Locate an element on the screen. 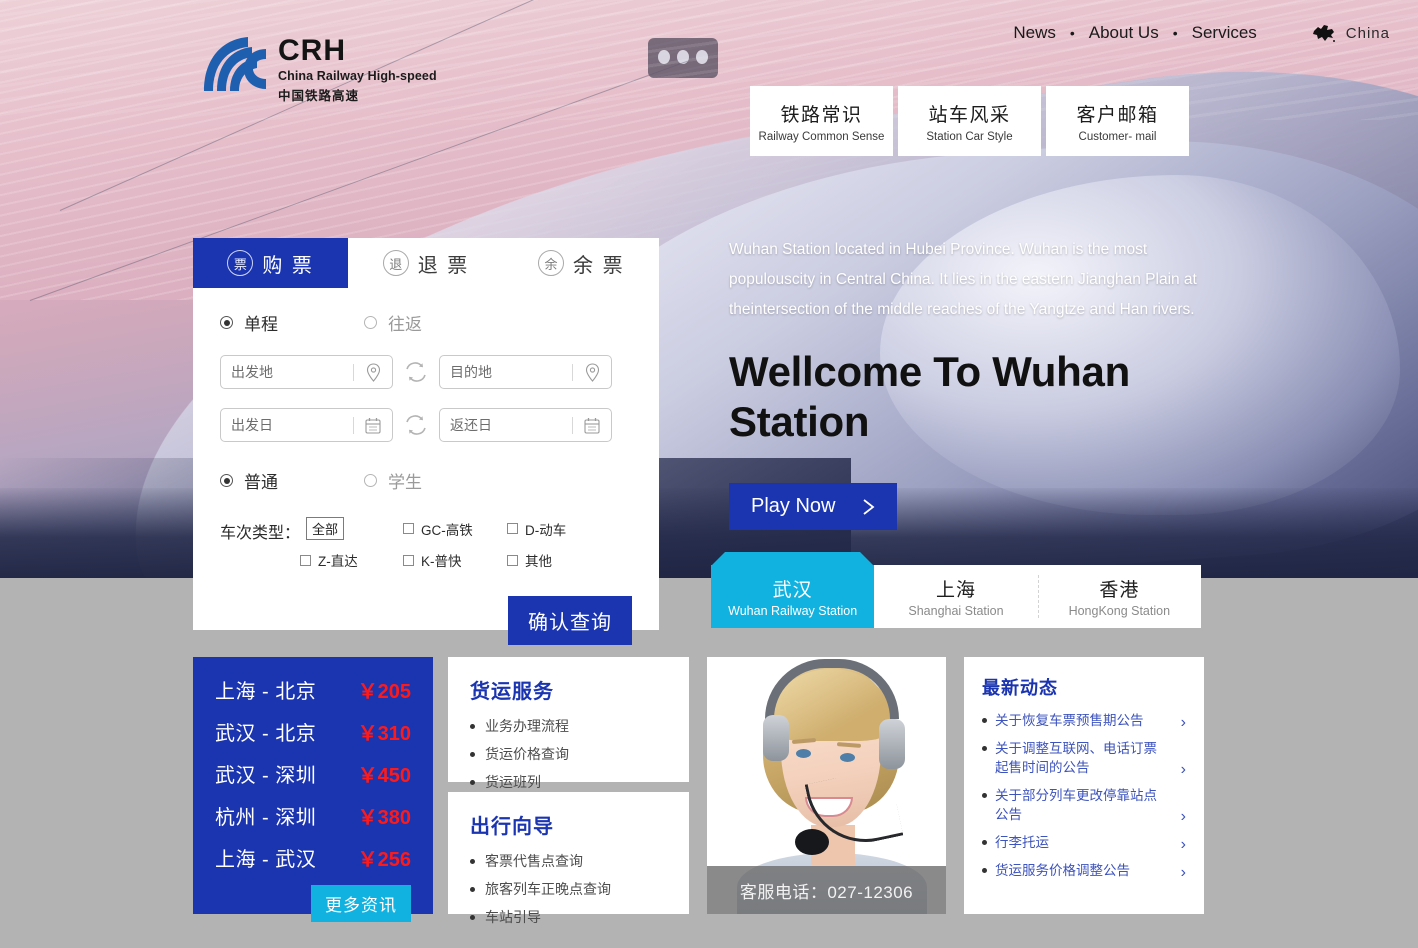 The width and height of the screenshot is (1418, 948). customer-service-phone-bar: 客服电话：027-12306 is located at coordinates (826, 890).